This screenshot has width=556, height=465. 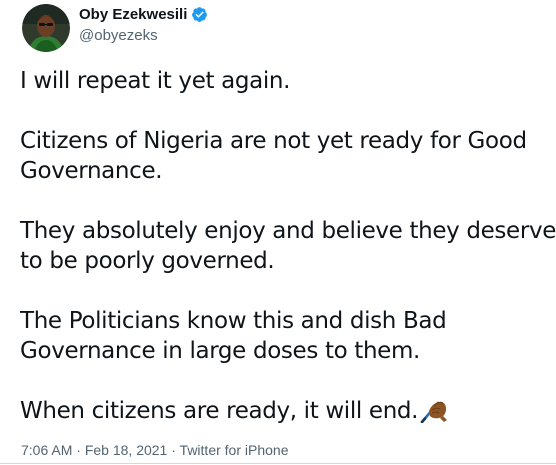 I want to click on author-handle: @obyezeks, so click(x=118, y=35).